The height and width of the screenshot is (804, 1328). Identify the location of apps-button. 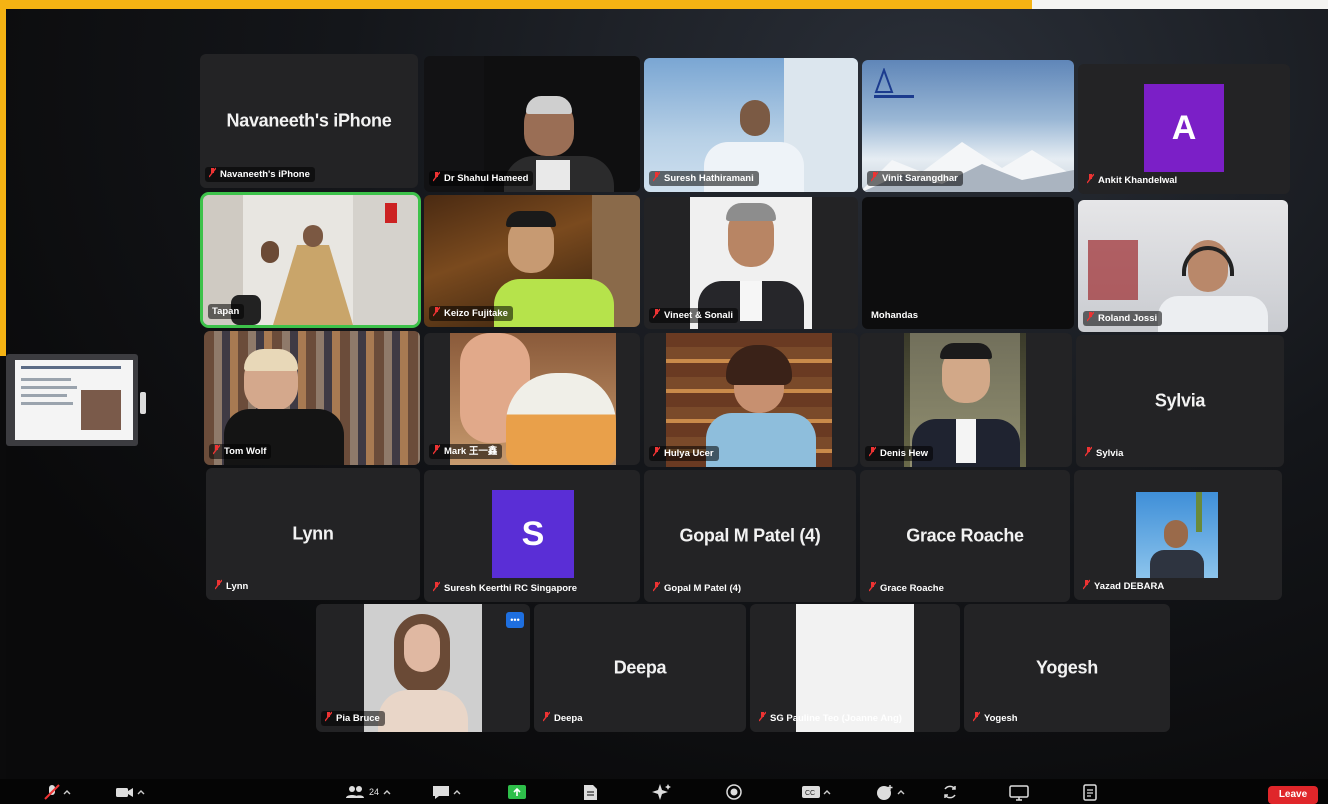
(950, 792).